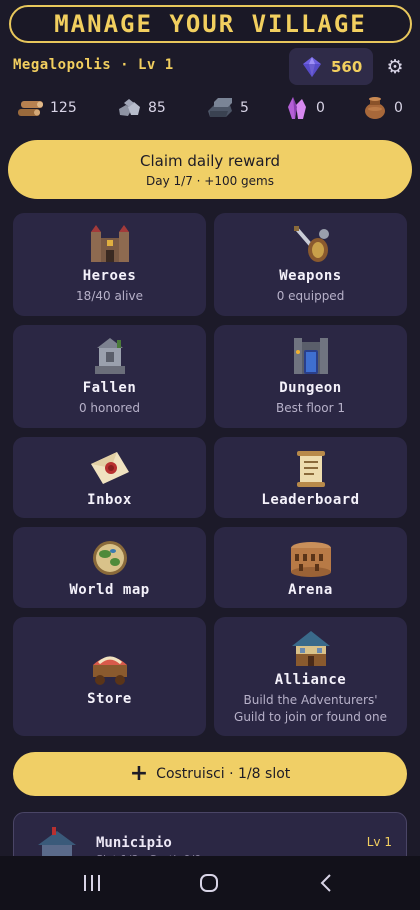 This screenshot has height=910, width=420. I want to click on resource-value: 85, so click(157, 108).